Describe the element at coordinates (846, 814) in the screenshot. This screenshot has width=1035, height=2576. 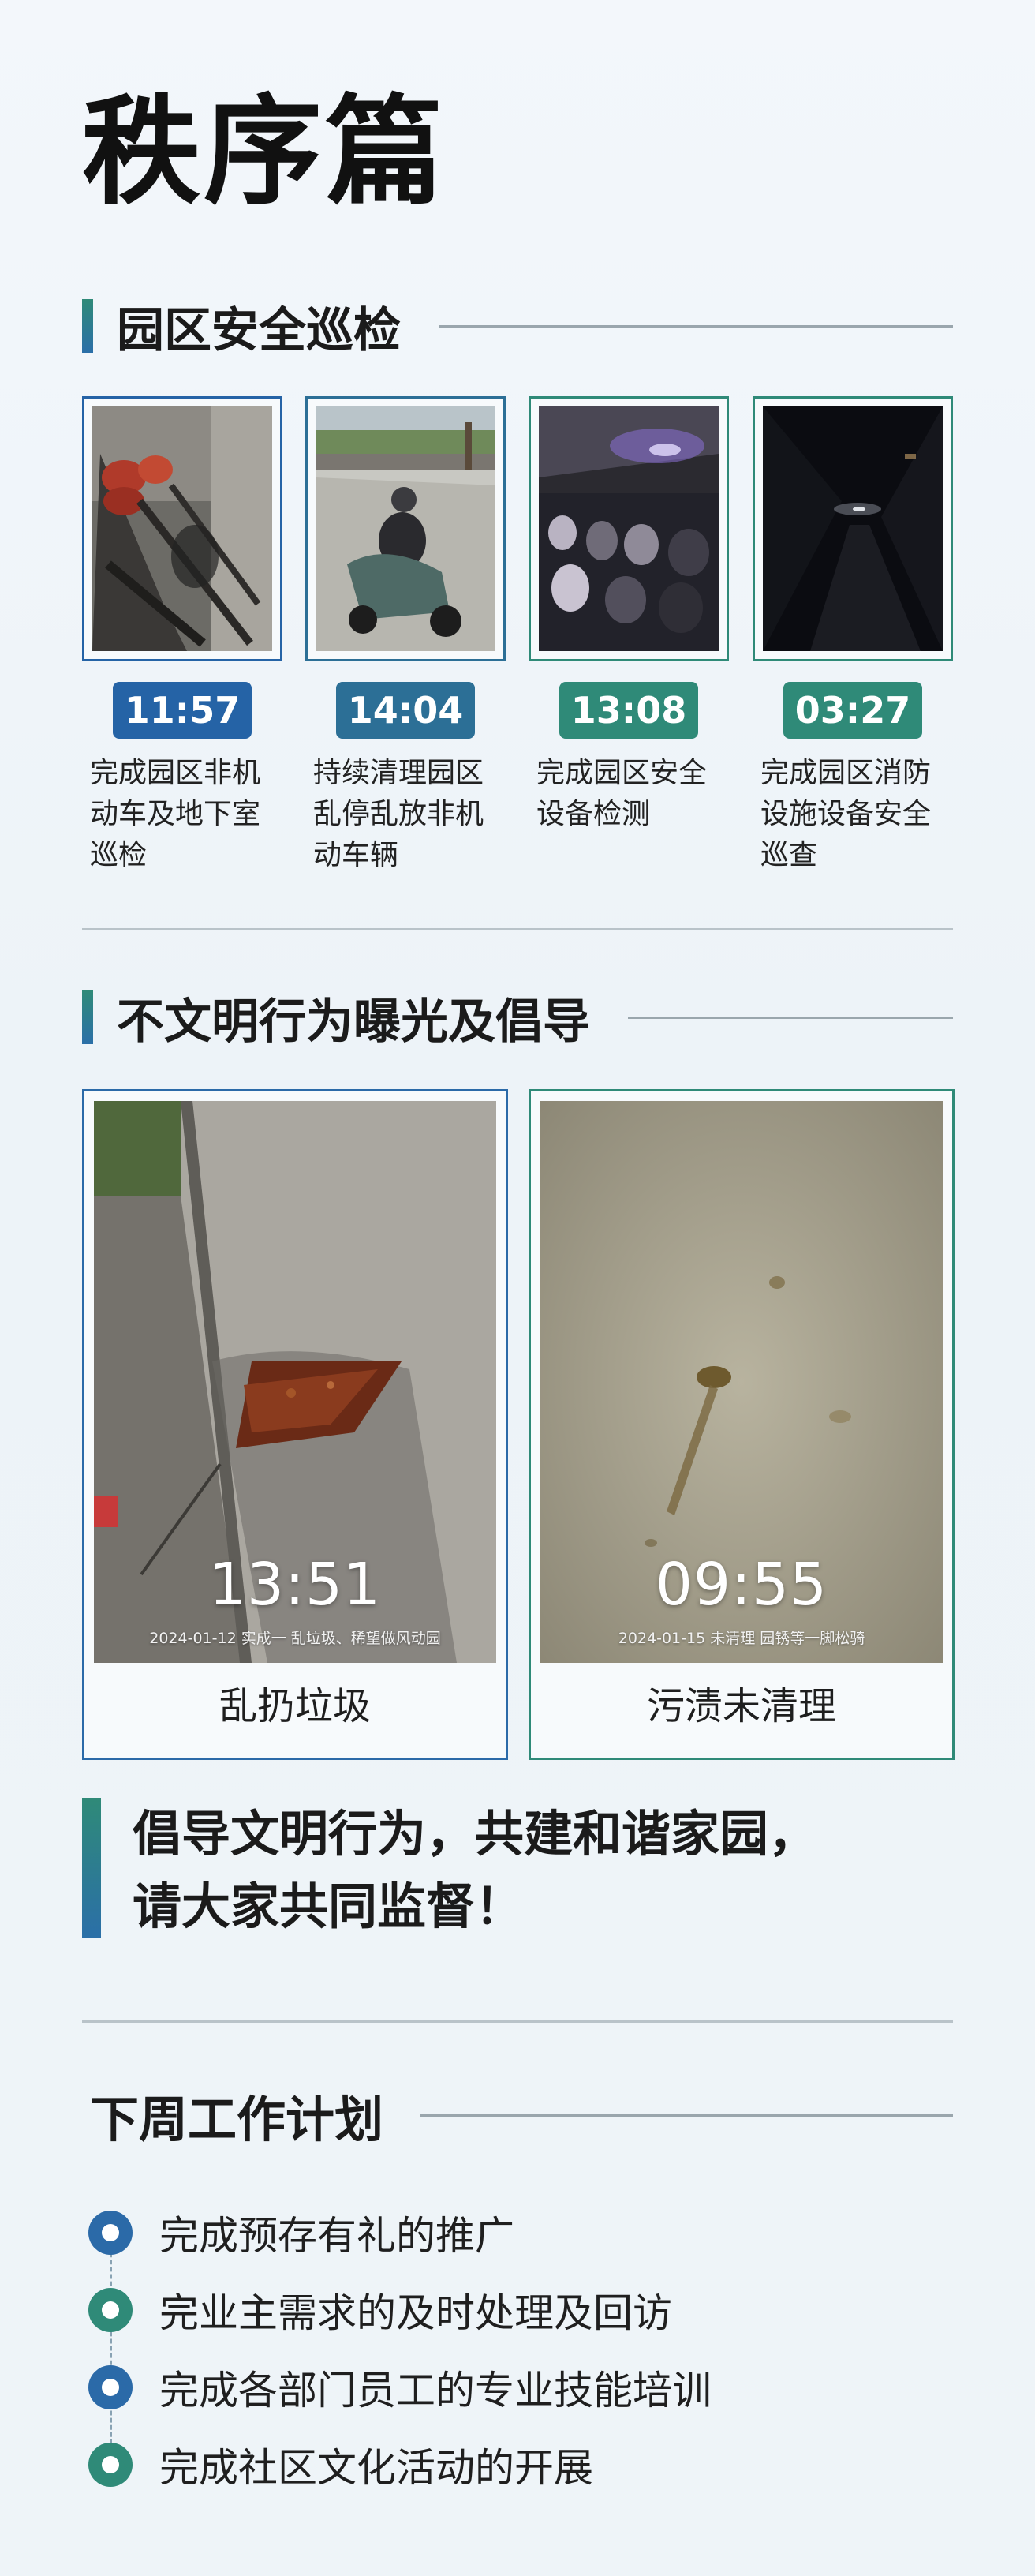
I see `patrol-desc: 完成园区消防设施设备安全巡查` at that location.